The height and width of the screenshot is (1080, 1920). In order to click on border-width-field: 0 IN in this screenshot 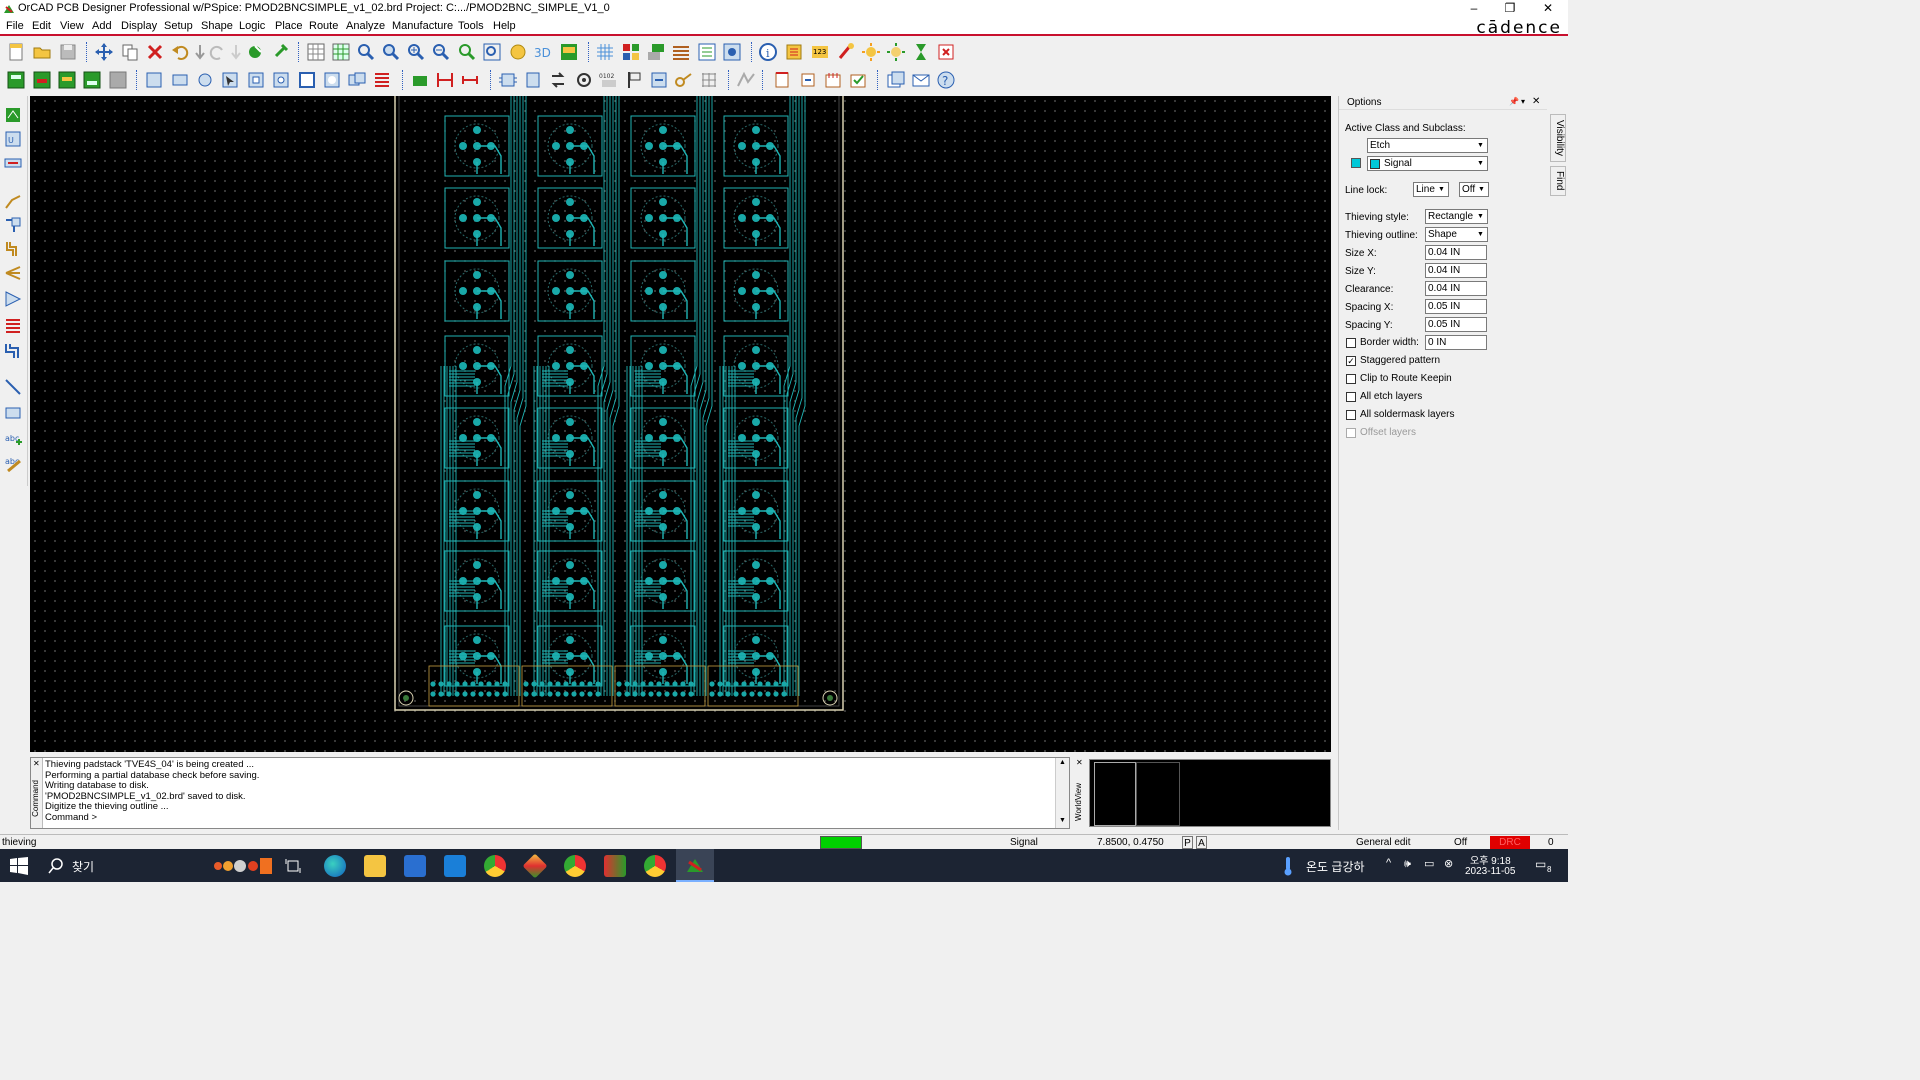, I will do `click(1456, 342)`.